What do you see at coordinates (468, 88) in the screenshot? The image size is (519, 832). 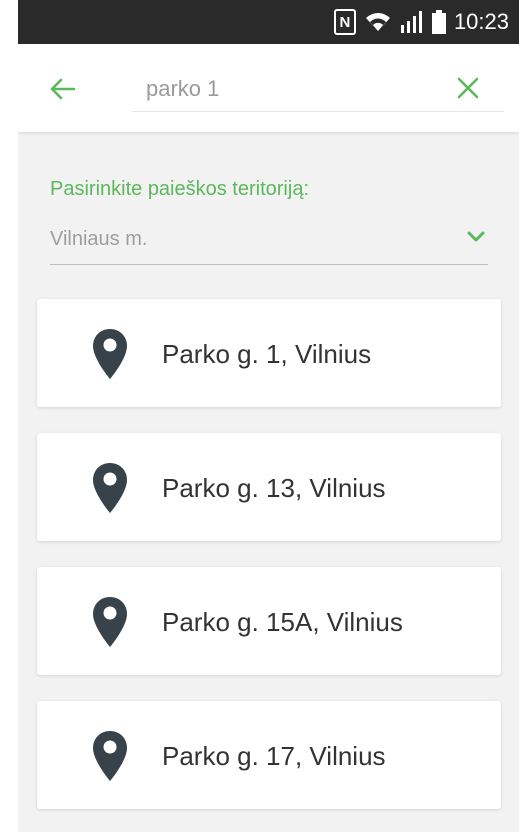 I see `close-icon` at bounding box center [468, 88].